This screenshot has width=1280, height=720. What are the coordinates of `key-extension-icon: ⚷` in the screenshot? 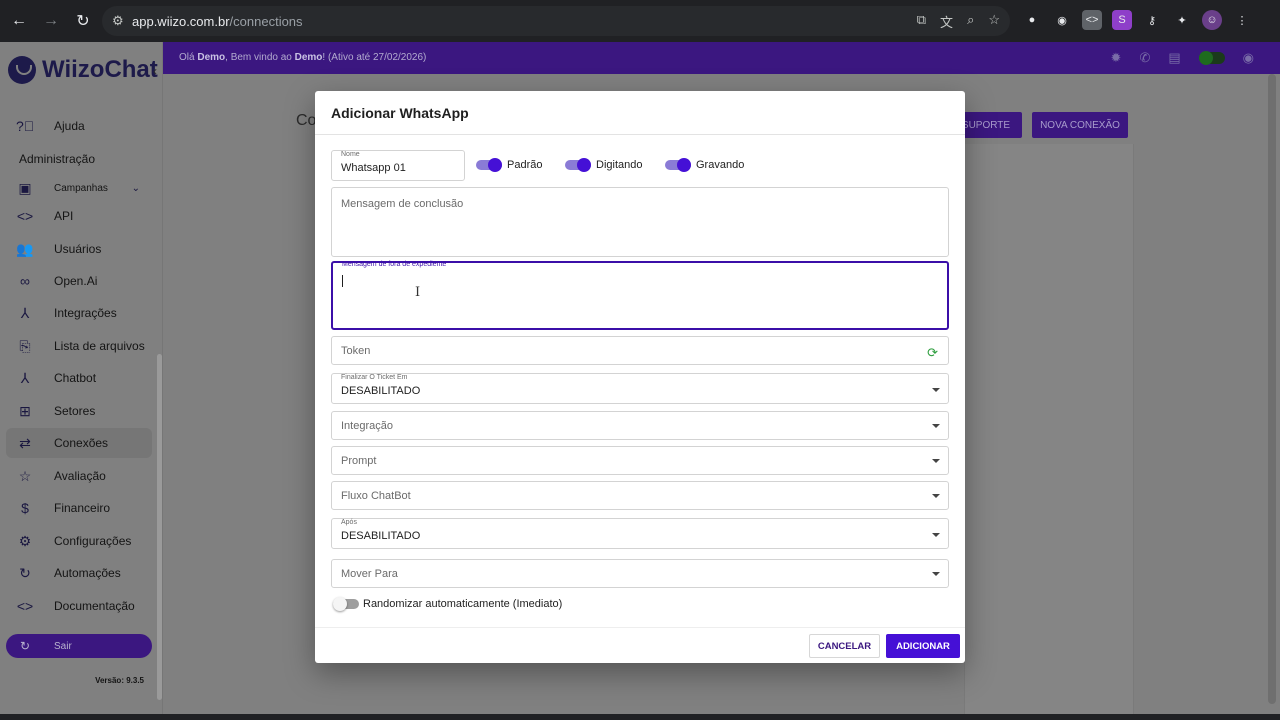 It's located at (1152, 20).